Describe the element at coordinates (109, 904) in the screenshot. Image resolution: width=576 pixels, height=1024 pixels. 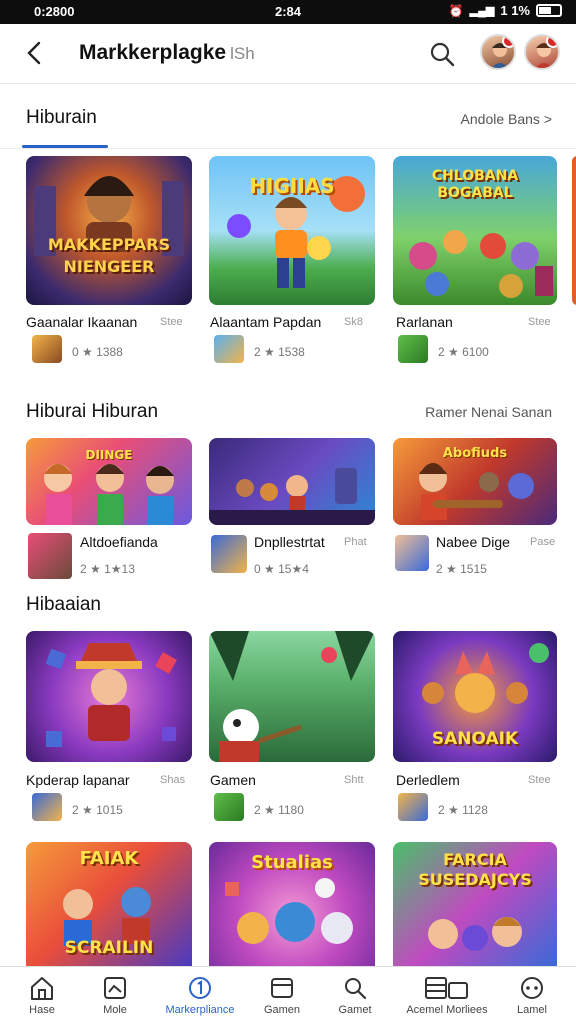
I see `game-thumbnail: FAIAK SCRAILIN` at that location.